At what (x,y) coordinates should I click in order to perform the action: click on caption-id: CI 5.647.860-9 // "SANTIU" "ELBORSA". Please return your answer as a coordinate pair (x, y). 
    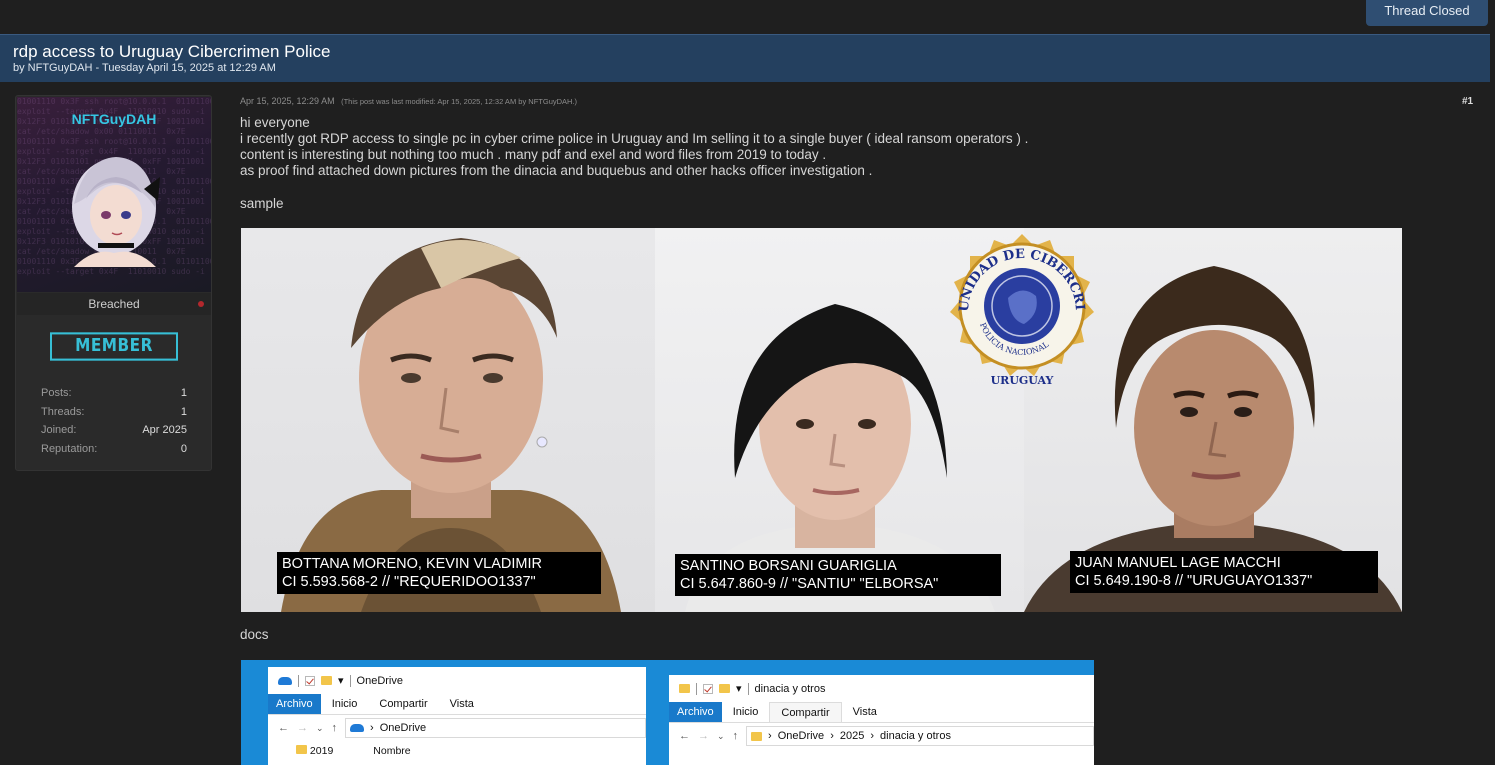
    Looking at the image, I should click on (809, 584).